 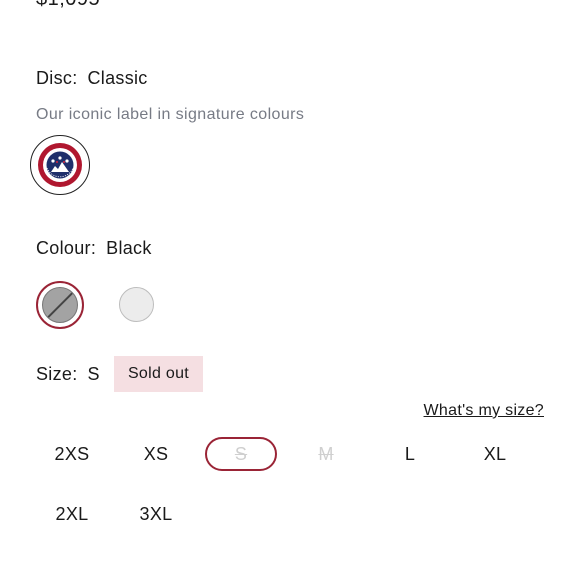 I want to click on size-value: S, so click(x=93, y=374).